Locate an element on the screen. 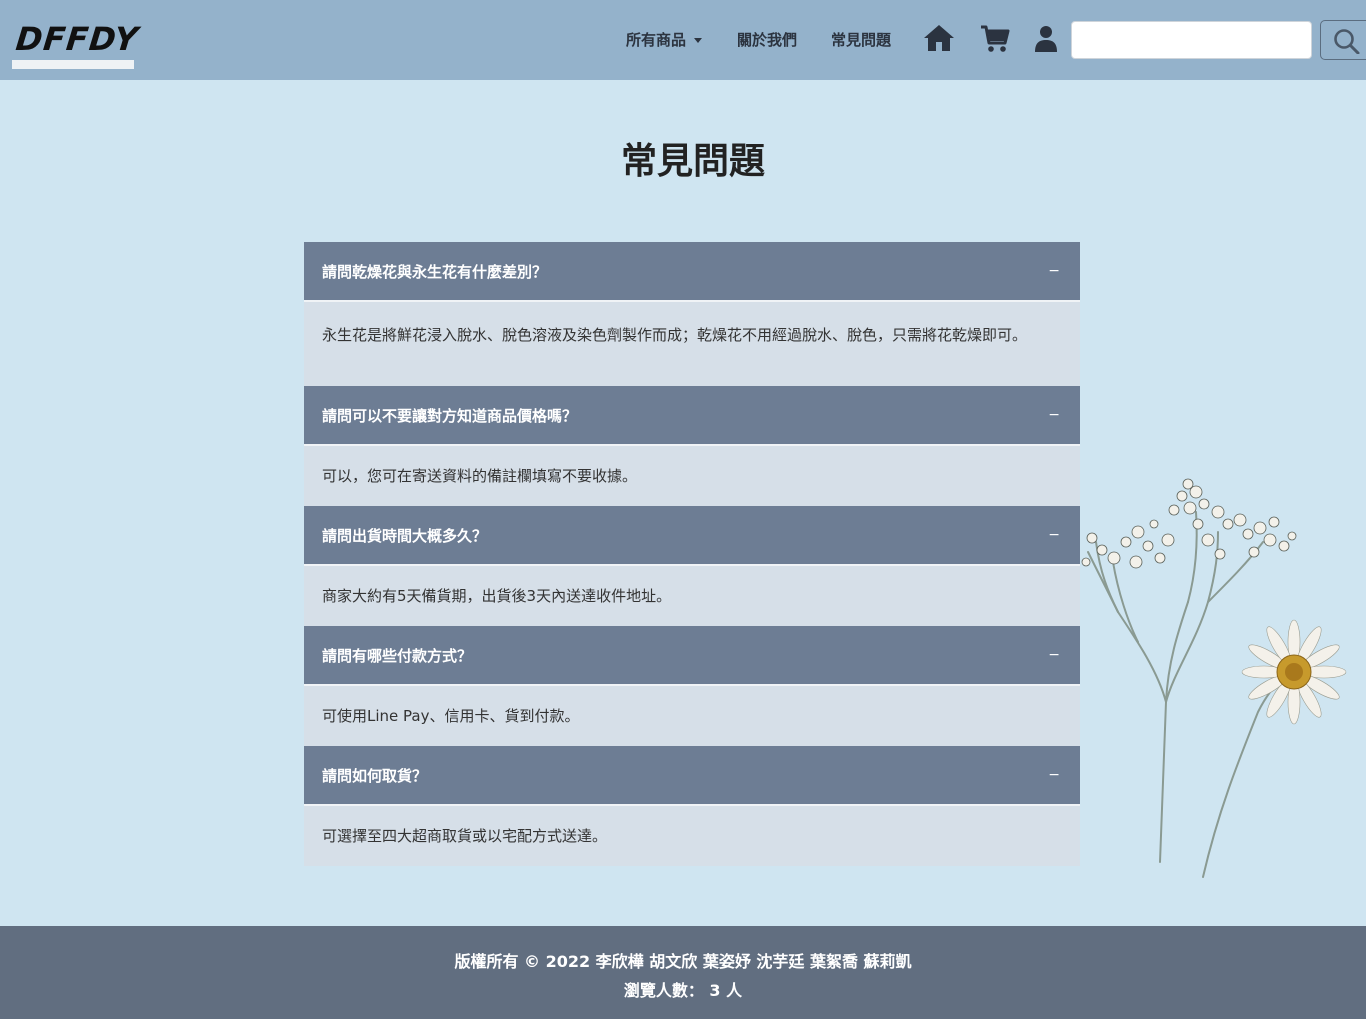 The height and width of the screenshot is (1019, 1366). nav-item-all-products-label: 所有商品 is located at coordinates (656, 40).